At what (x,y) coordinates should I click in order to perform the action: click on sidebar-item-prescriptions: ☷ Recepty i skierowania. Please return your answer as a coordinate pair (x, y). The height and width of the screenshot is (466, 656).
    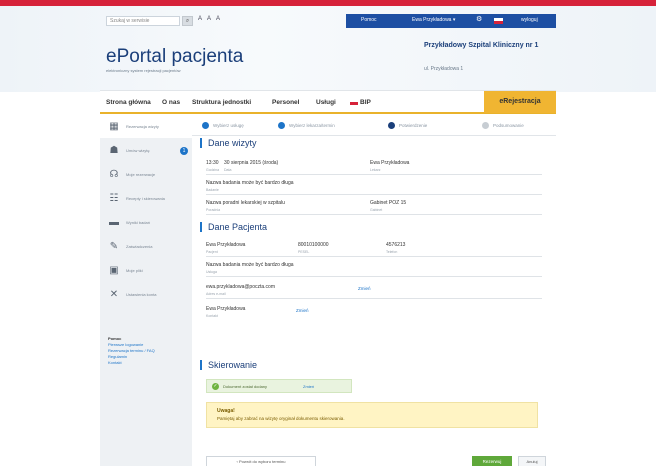
    Looking at the image, I should click on (146, 199).